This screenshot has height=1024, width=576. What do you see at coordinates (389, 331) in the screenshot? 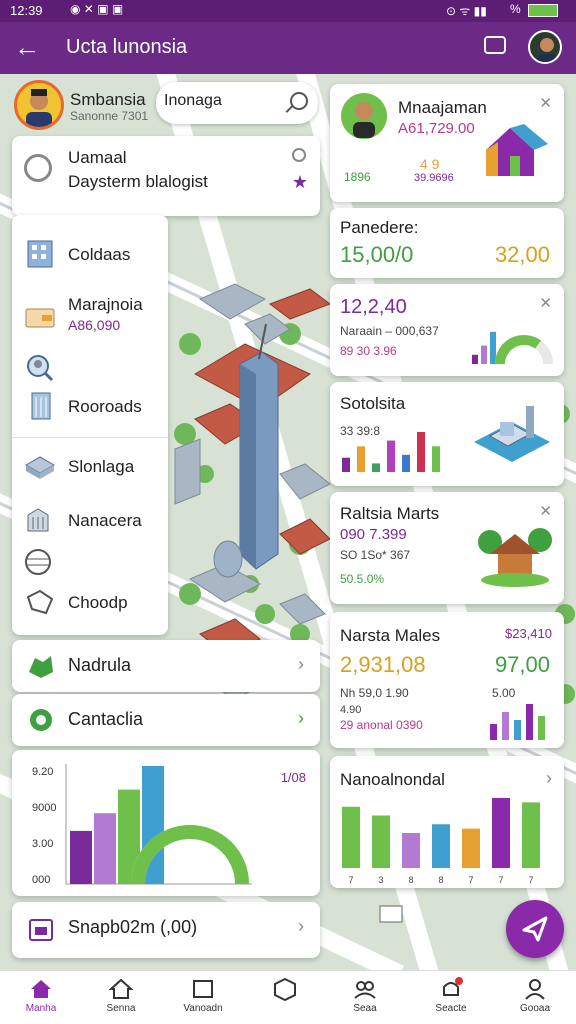
I see `card-line: Naraain – 000,637` at bounding box center [389, 331].